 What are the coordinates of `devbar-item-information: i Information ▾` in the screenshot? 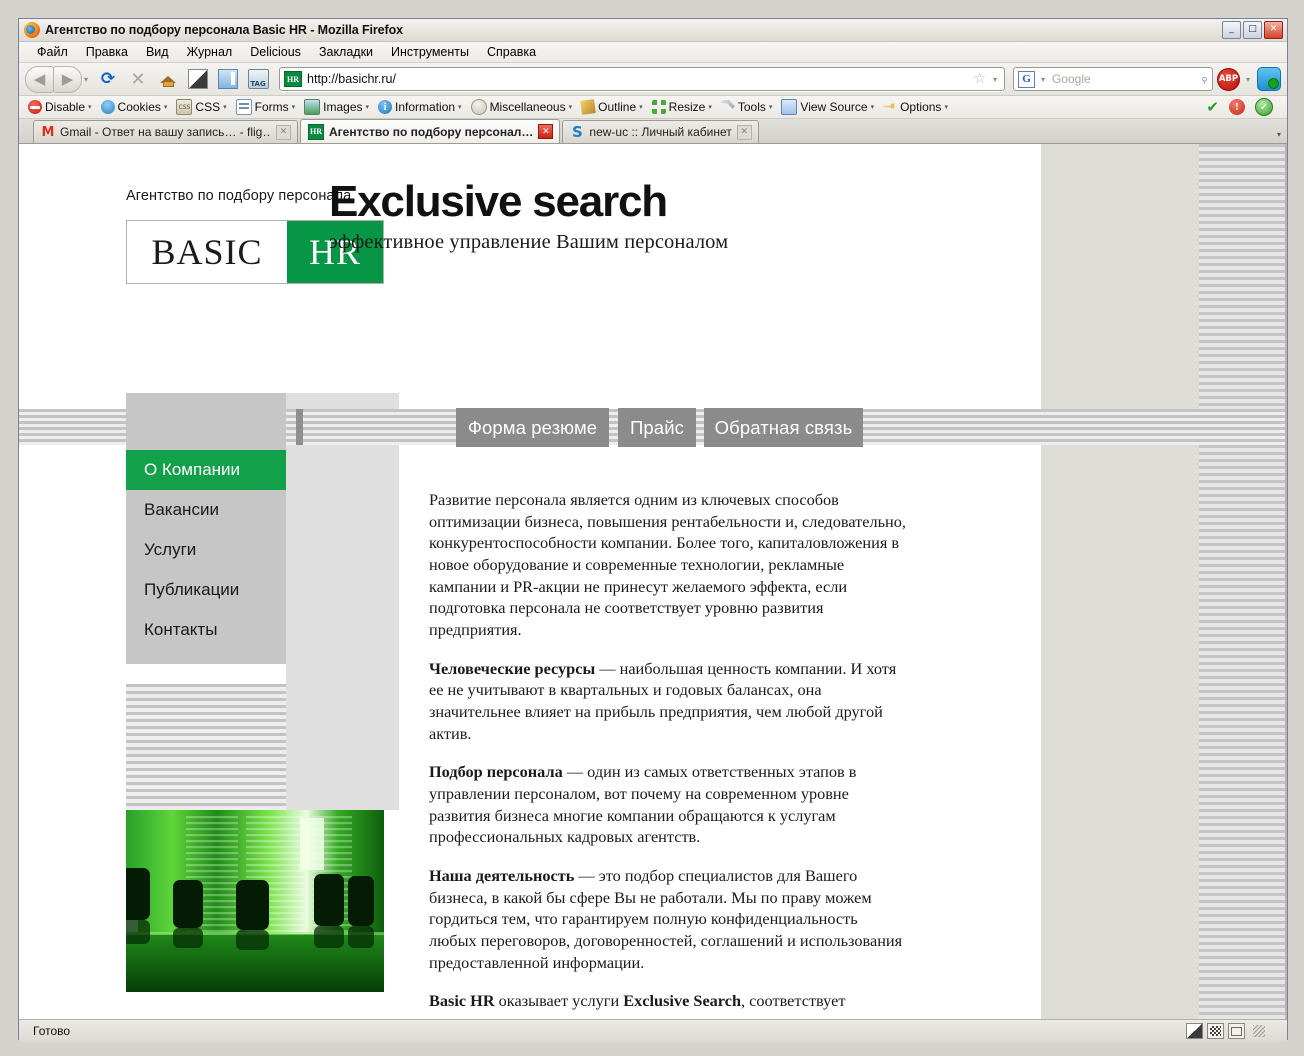 It's located at (420, 107).